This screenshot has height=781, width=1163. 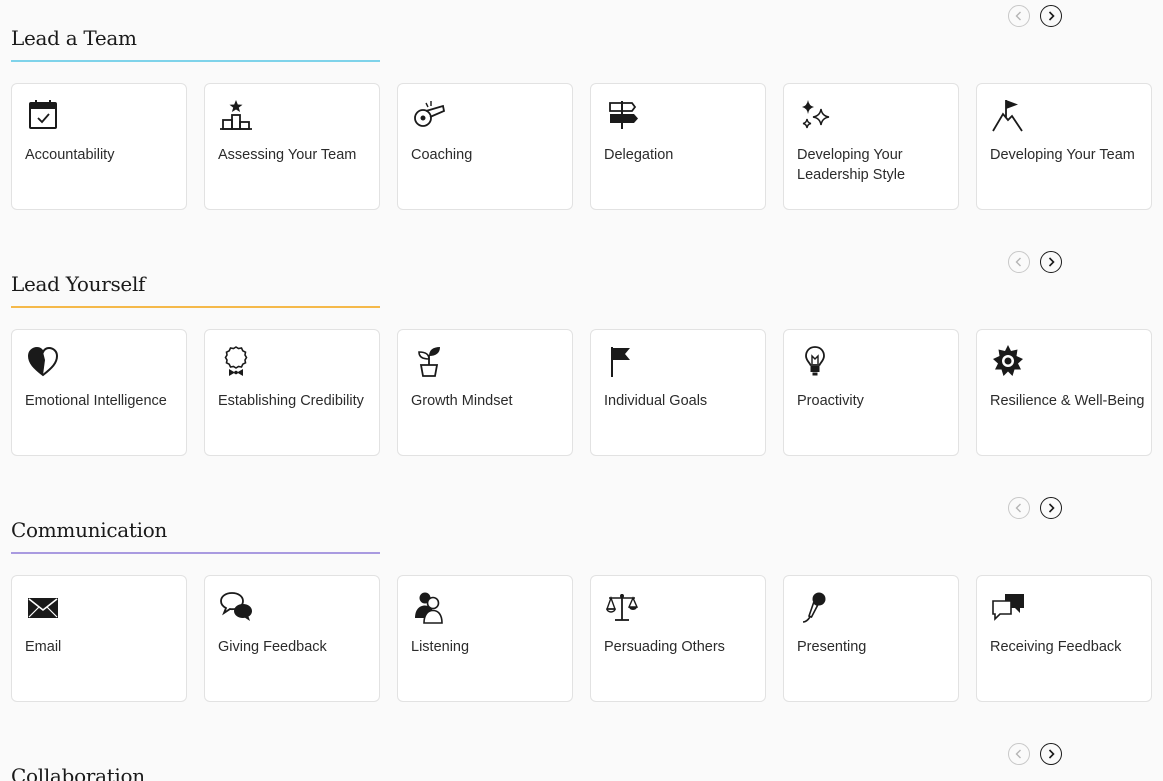 I want to click on topic-card-label: Presenting, so click(x=832, y=647).